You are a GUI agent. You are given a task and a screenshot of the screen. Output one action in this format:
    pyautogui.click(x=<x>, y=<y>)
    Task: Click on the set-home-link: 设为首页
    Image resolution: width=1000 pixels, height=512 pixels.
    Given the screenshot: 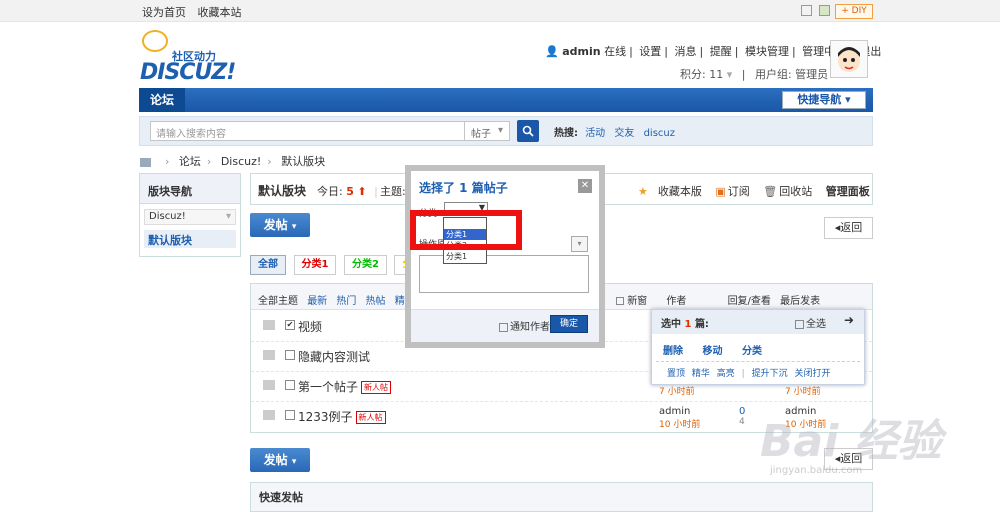 What is the action you would take?
    pyautogui.click(x=164, y=12)
    